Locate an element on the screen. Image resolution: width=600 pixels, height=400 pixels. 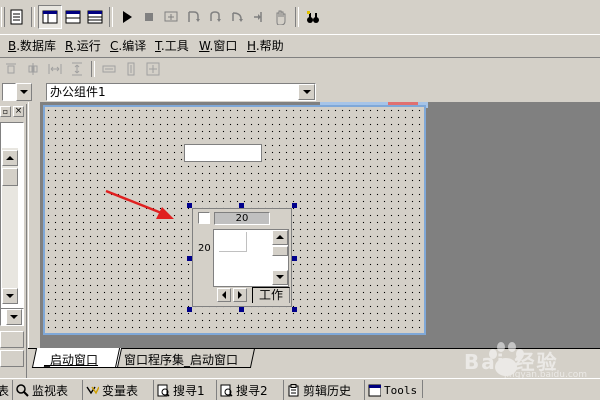
scroll-thumb is located at coordinates (10, 177).